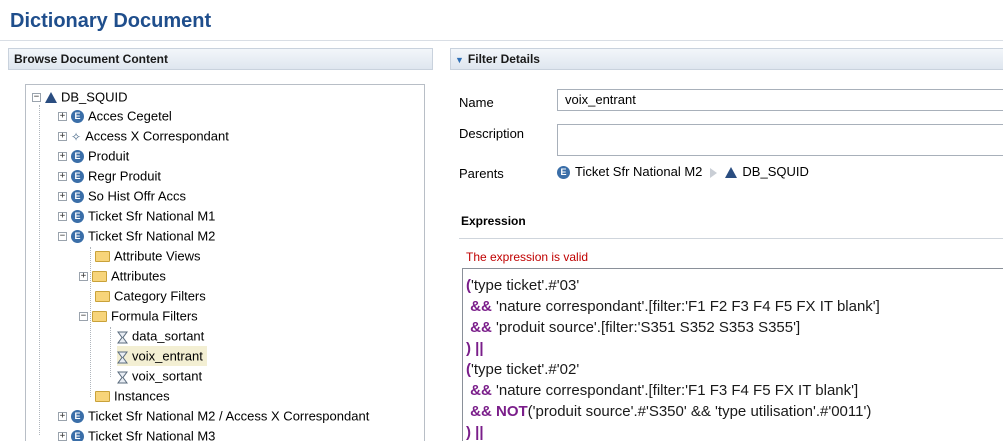 The image size is (1003, 441). Describe the element at coordinates (493, 221) in the screenshot. I see `expression-title: Expression` at that location.